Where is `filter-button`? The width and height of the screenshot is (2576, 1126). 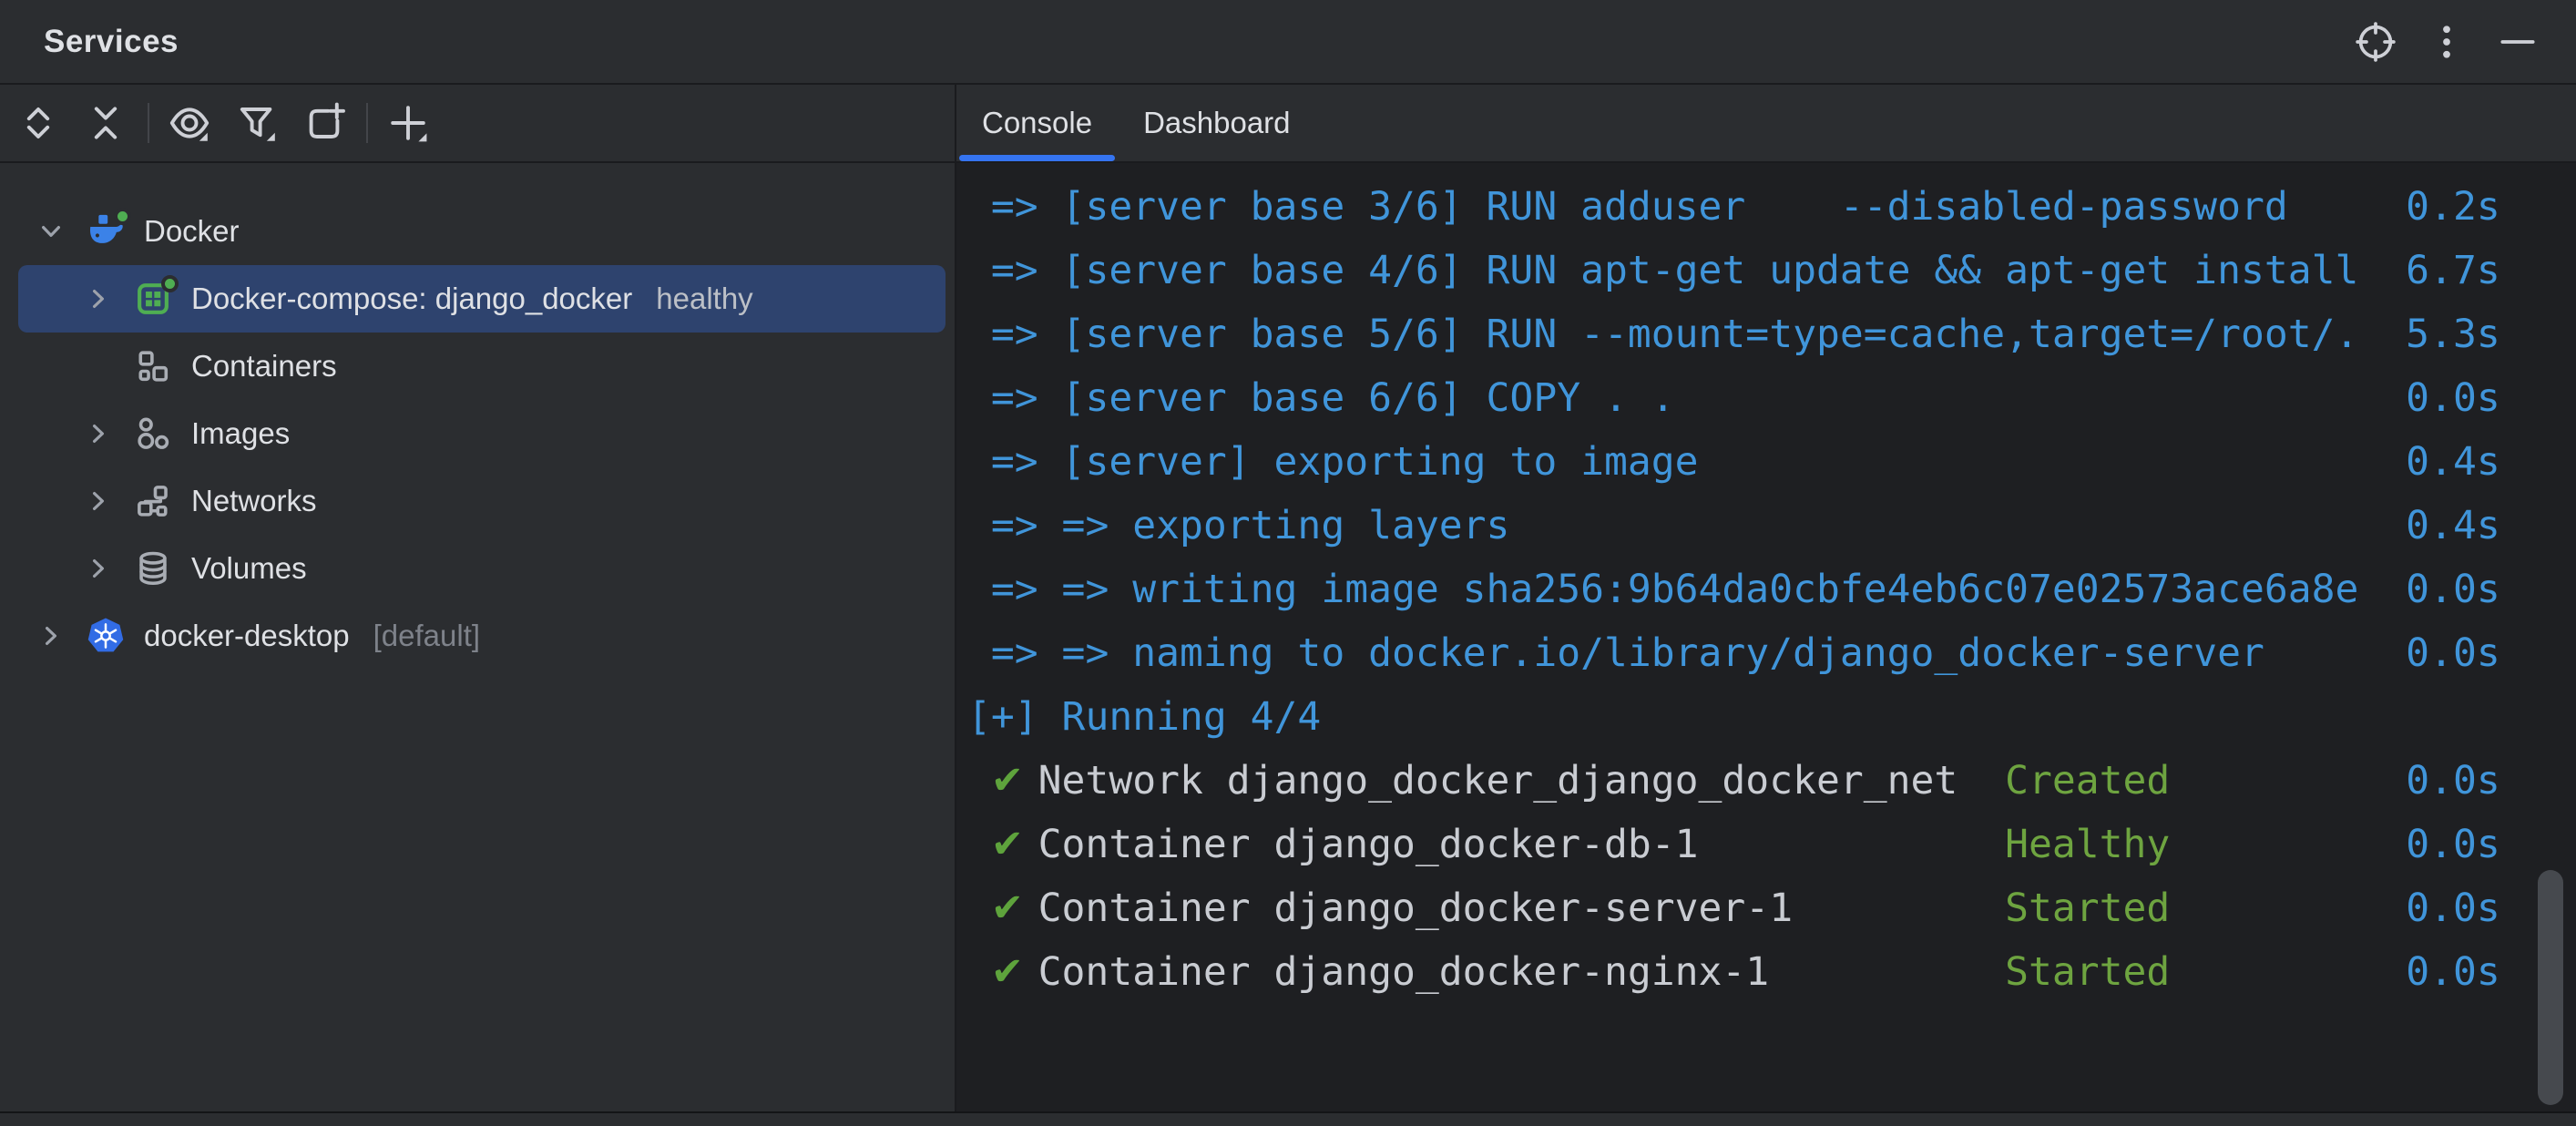
filter-button is located at coordinates (256, 122).